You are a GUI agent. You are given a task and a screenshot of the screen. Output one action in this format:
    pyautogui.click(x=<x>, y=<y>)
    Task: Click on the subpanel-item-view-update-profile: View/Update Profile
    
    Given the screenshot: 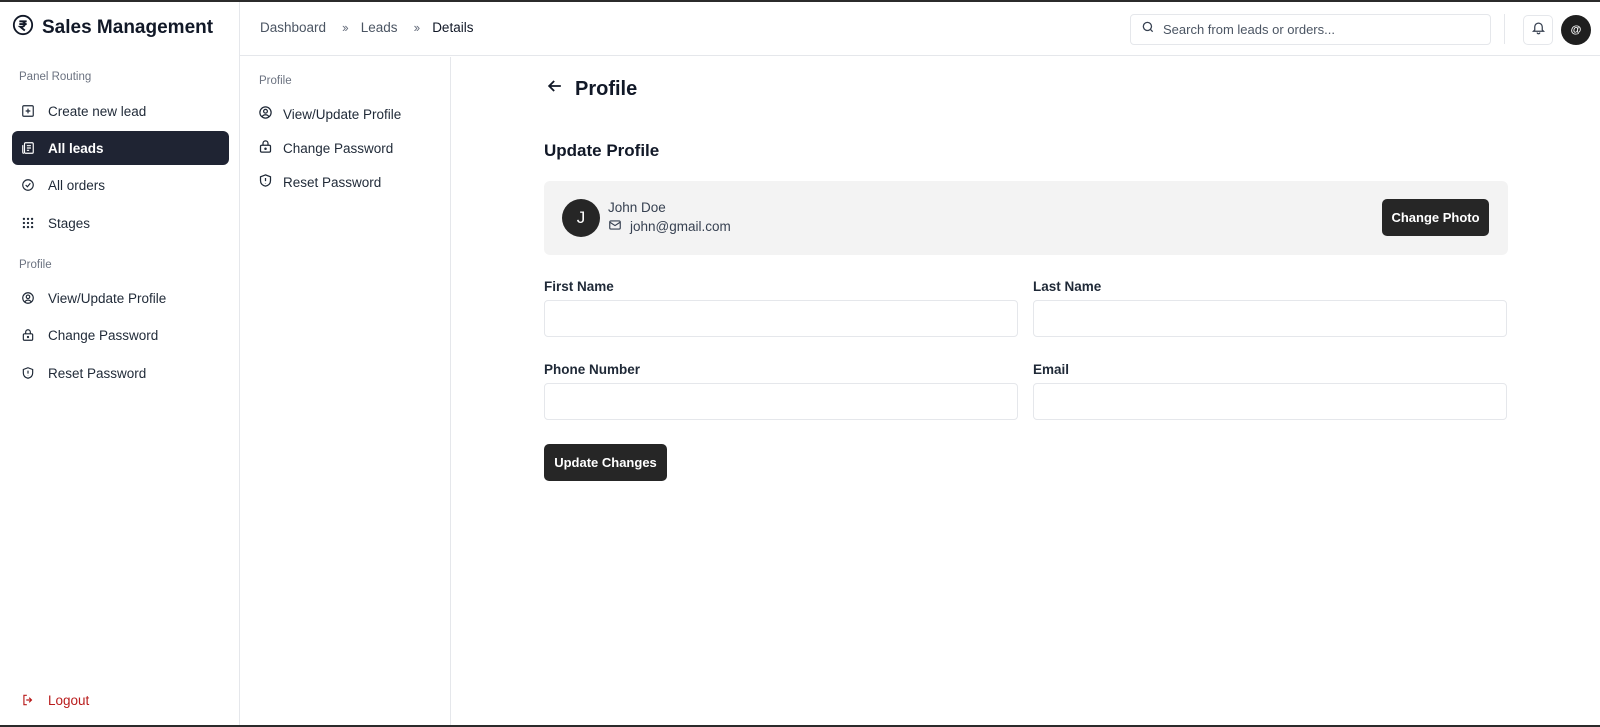 What is the action you would take?
    pyautogui.click(x=329, y=114)
    